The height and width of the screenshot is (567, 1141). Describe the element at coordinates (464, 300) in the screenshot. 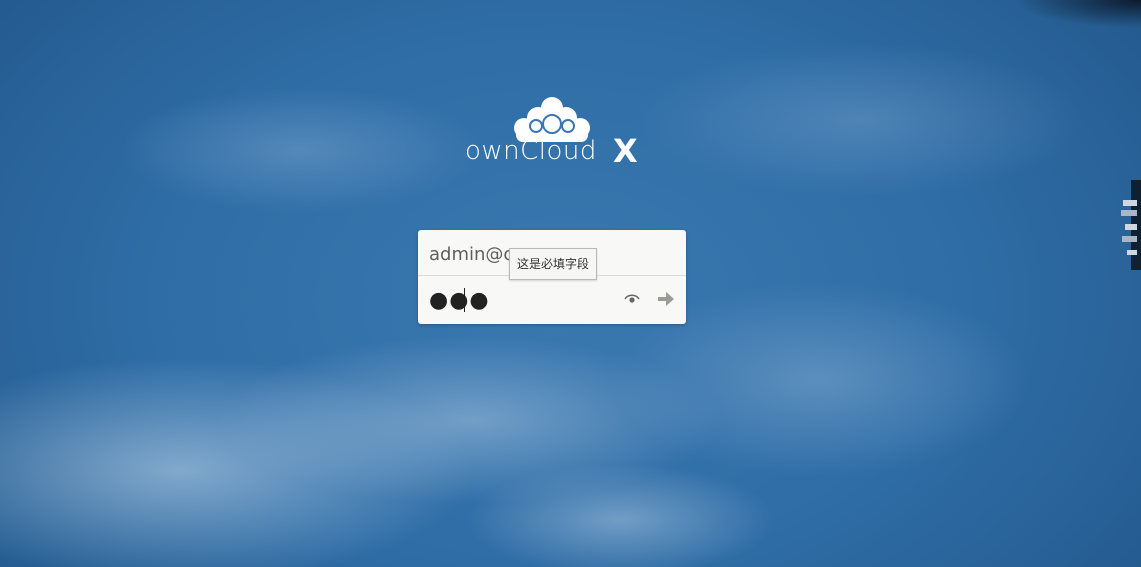

I see `text-cursor` at that location.